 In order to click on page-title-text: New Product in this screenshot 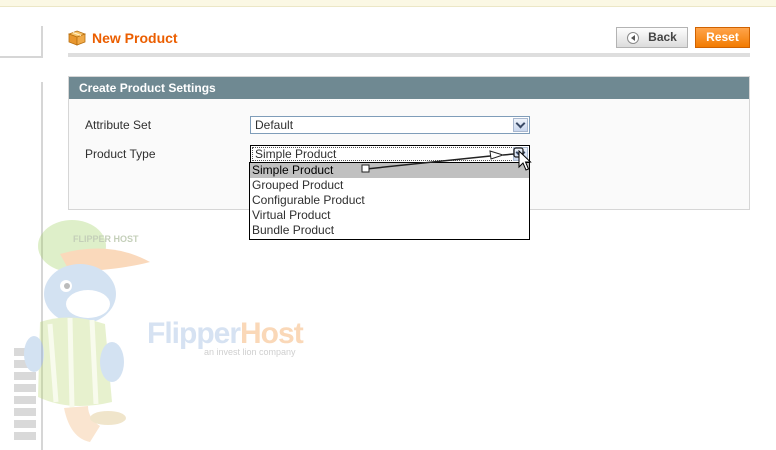, I will do `click(135, 38)`.